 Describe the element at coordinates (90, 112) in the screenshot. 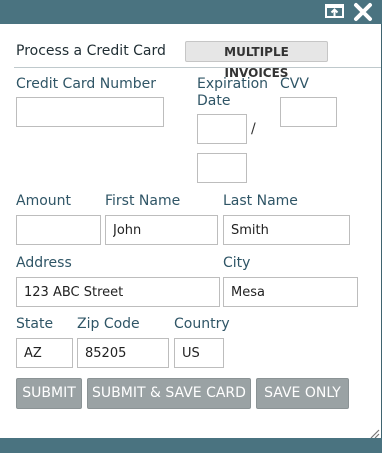

I see `card-number-input` at that location.